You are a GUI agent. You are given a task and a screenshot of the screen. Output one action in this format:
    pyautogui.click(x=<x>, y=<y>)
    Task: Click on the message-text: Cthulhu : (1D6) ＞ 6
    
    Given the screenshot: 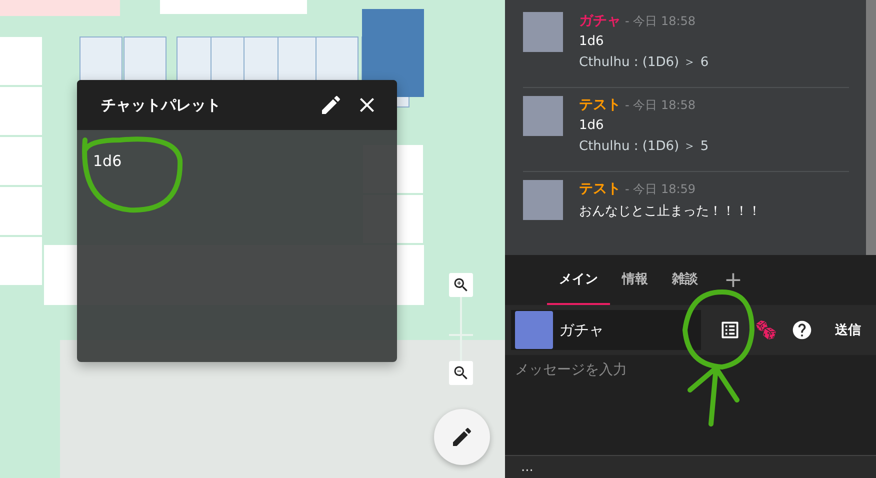 What is the action you would take?
    pyautogui.click(x=644, y=62)
    